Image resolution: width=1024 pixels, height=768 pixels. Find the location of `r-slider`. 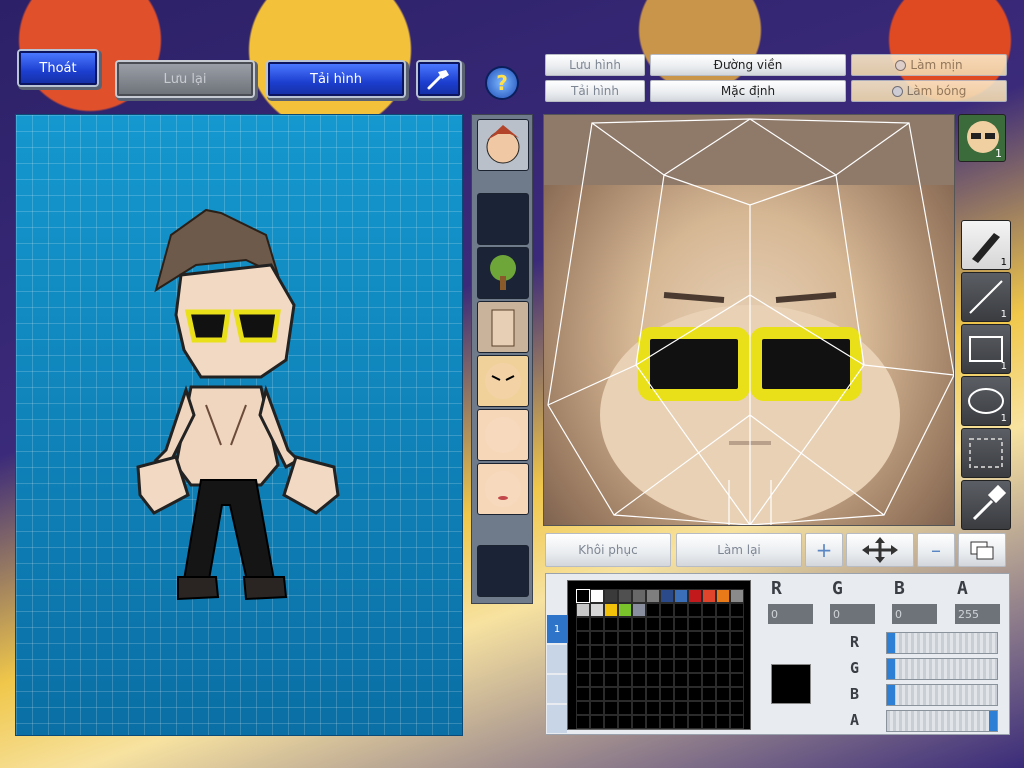

r-slider is located at coordinates (942, 643).